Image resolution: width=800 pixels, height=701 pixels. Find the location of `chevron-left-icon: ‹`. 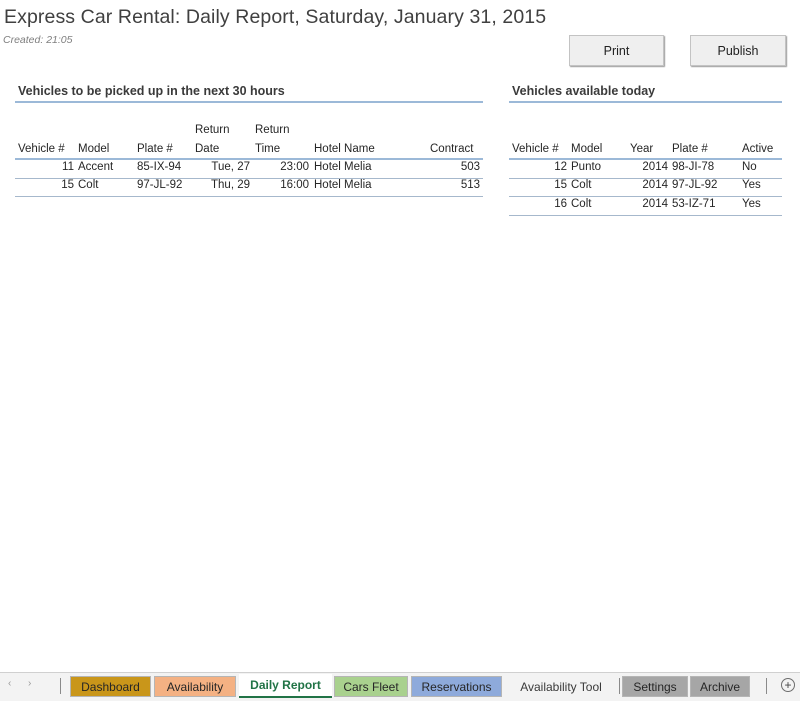

chevron-left-icon: ‹ is located at coordinates (9, 683).